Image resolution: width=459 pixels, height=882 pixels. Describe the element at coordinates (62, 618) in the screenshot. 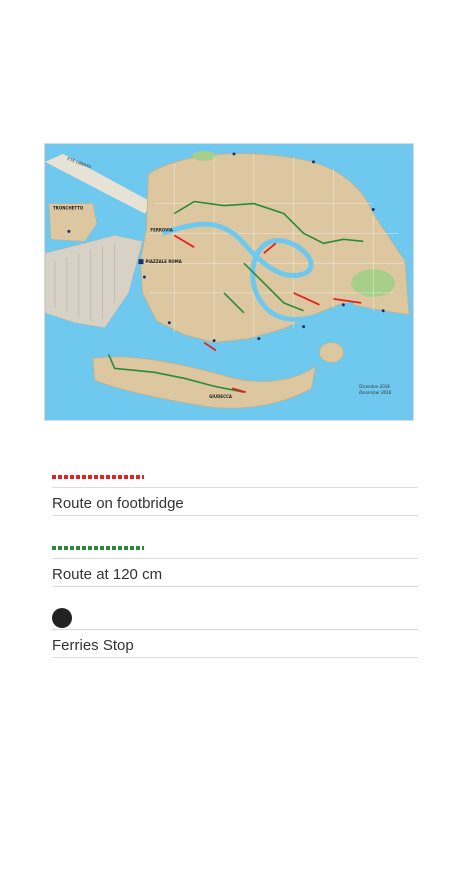

I see `ferry-stop-dot-icon` at that location.